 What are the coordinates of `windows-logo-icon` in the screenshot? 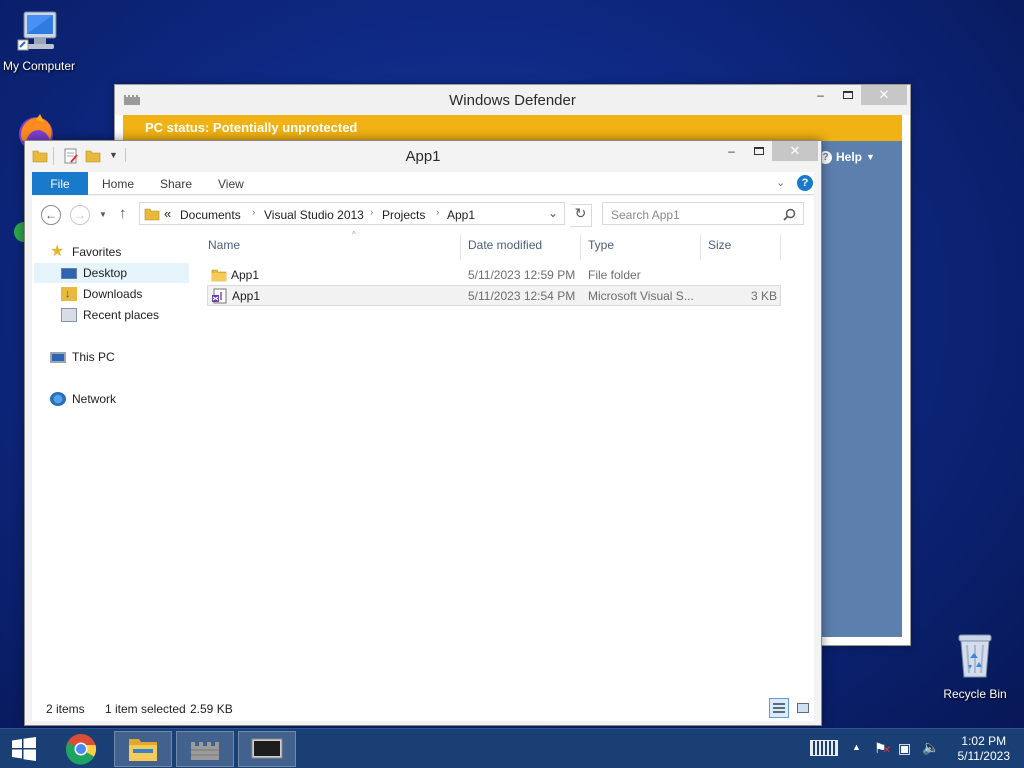 It's located at (24, 749).